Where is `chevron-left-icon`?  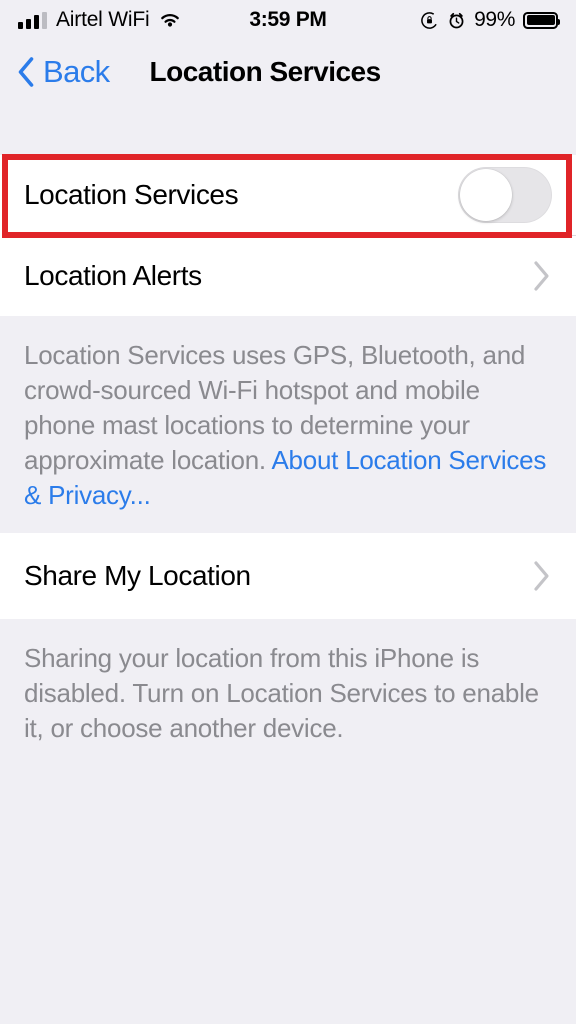 chevron-left-icon is located at coordinates (26, 72).